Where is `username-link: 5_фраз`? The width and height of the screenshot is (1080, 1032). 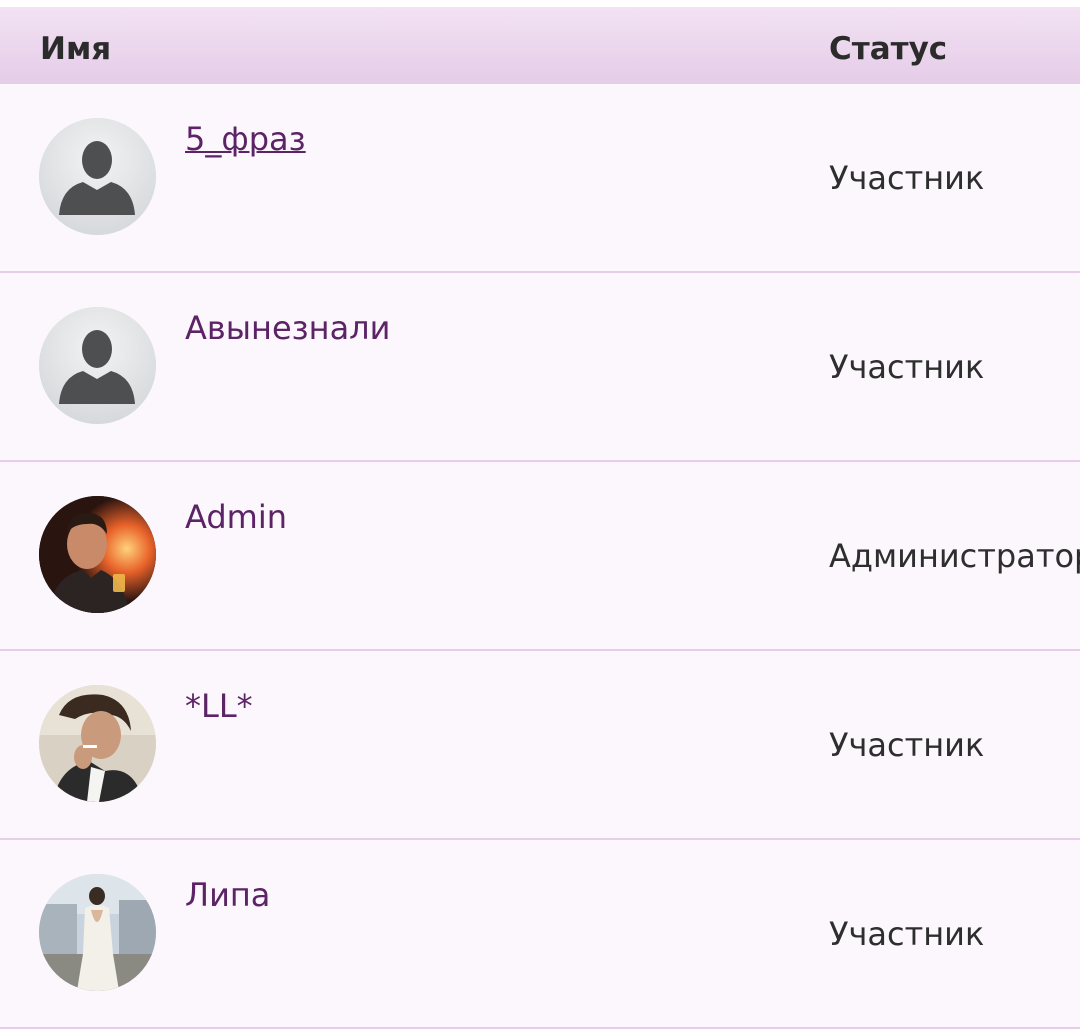 username-link: 5_фраз is located at coordinates (245, 139).